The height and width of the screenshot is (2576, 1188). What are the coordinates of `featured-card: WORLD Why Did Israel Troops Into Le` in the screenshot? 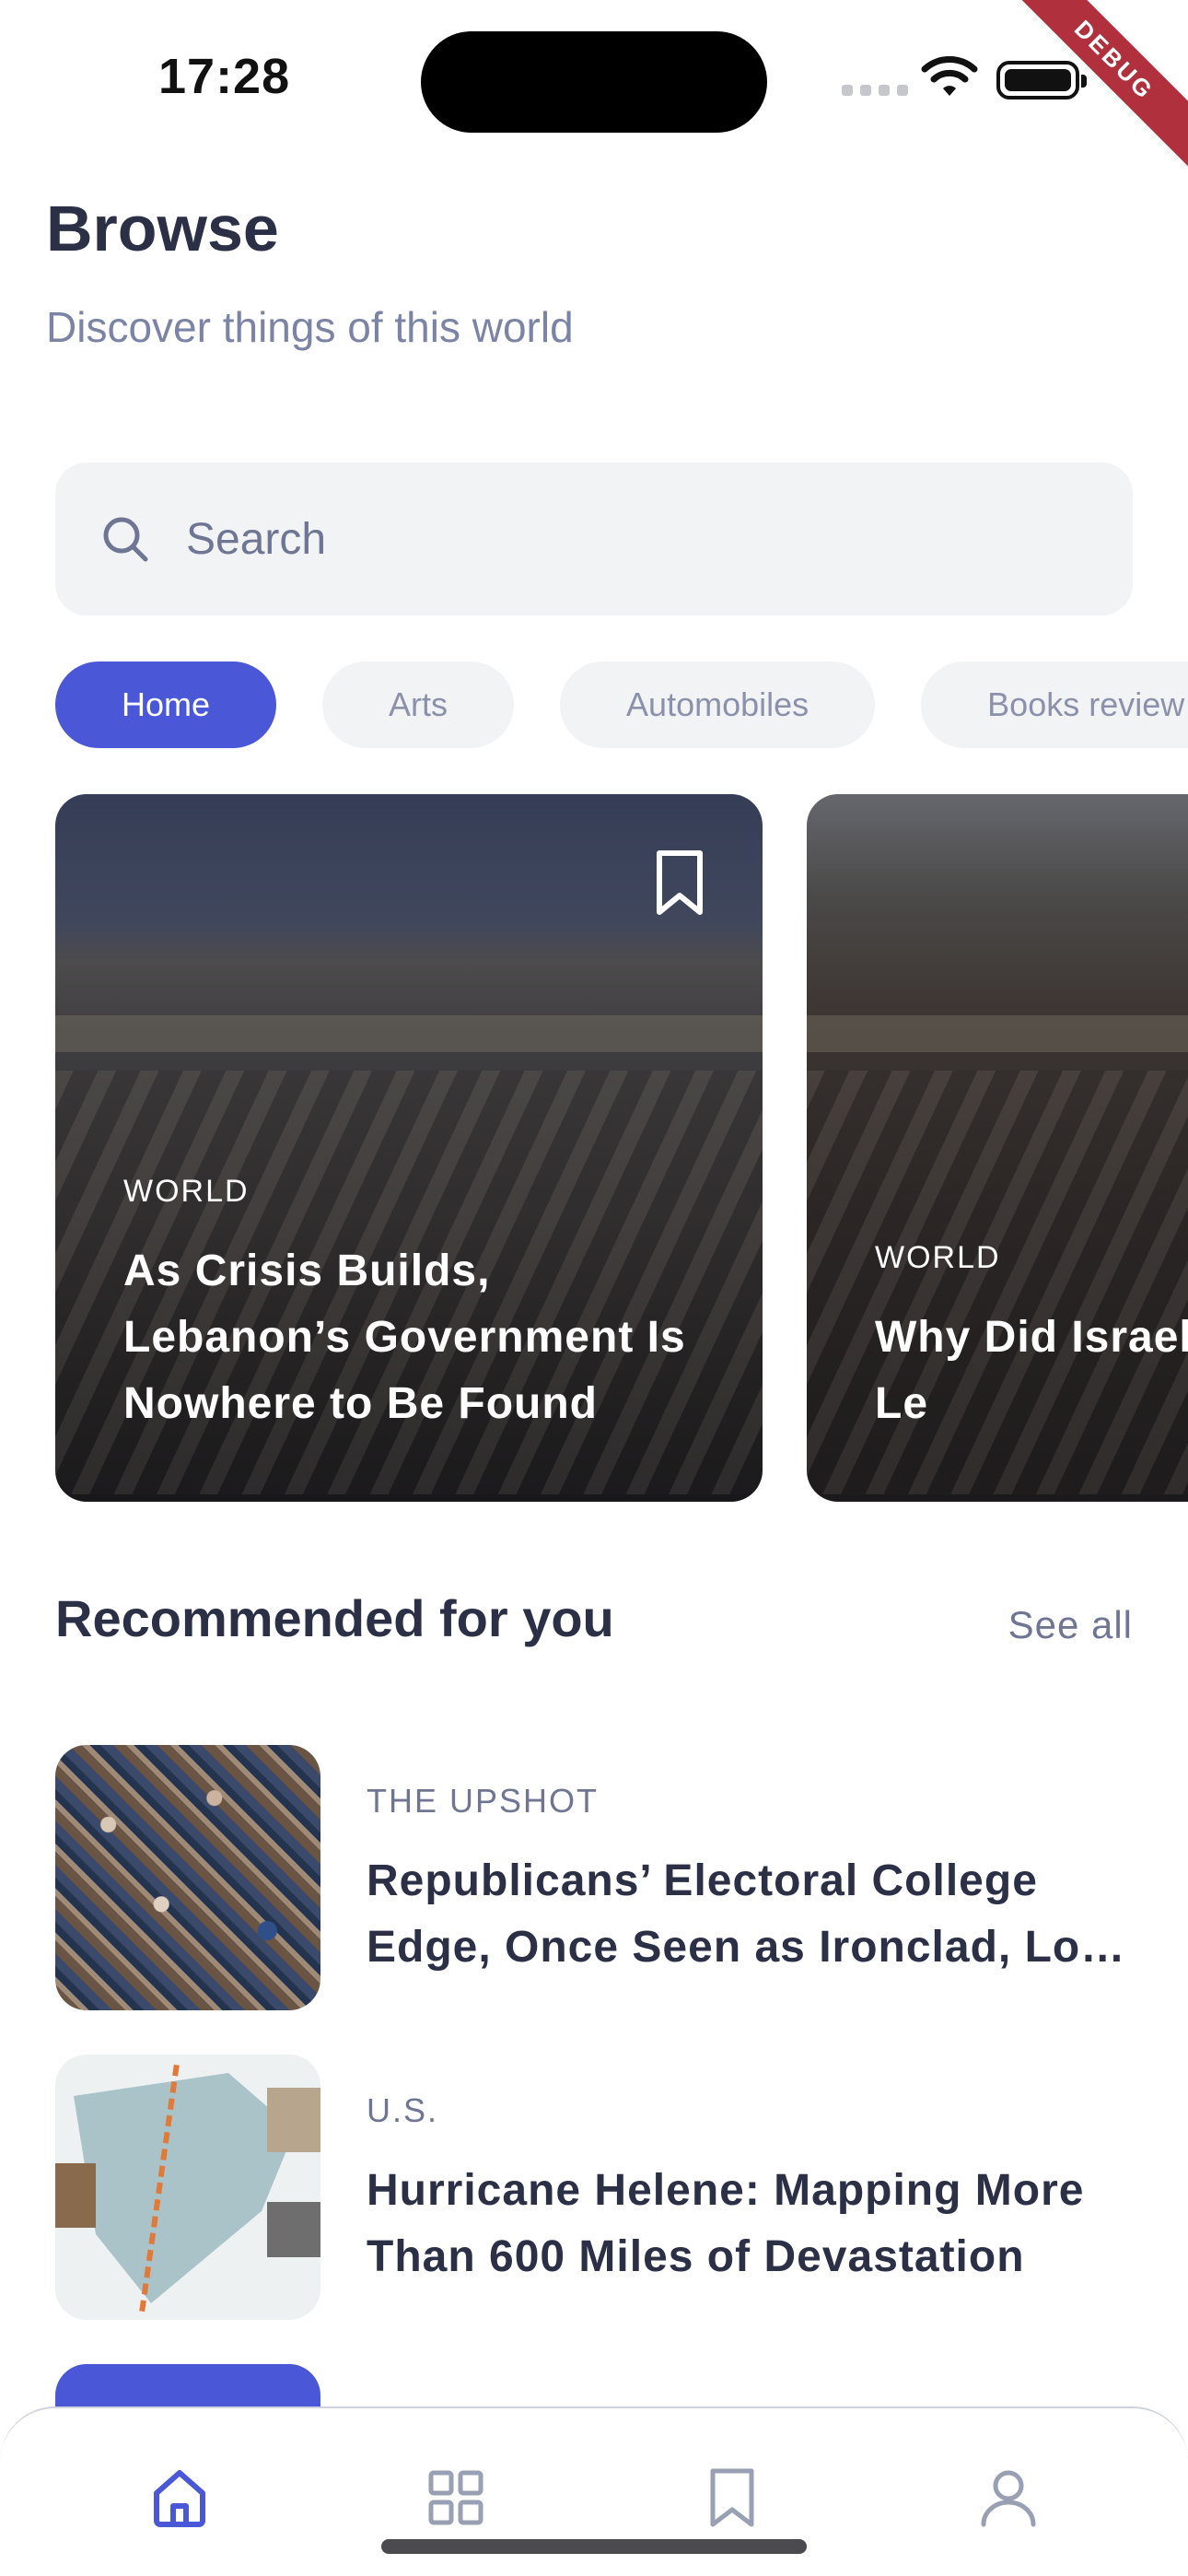 It's located at (998, 1148).